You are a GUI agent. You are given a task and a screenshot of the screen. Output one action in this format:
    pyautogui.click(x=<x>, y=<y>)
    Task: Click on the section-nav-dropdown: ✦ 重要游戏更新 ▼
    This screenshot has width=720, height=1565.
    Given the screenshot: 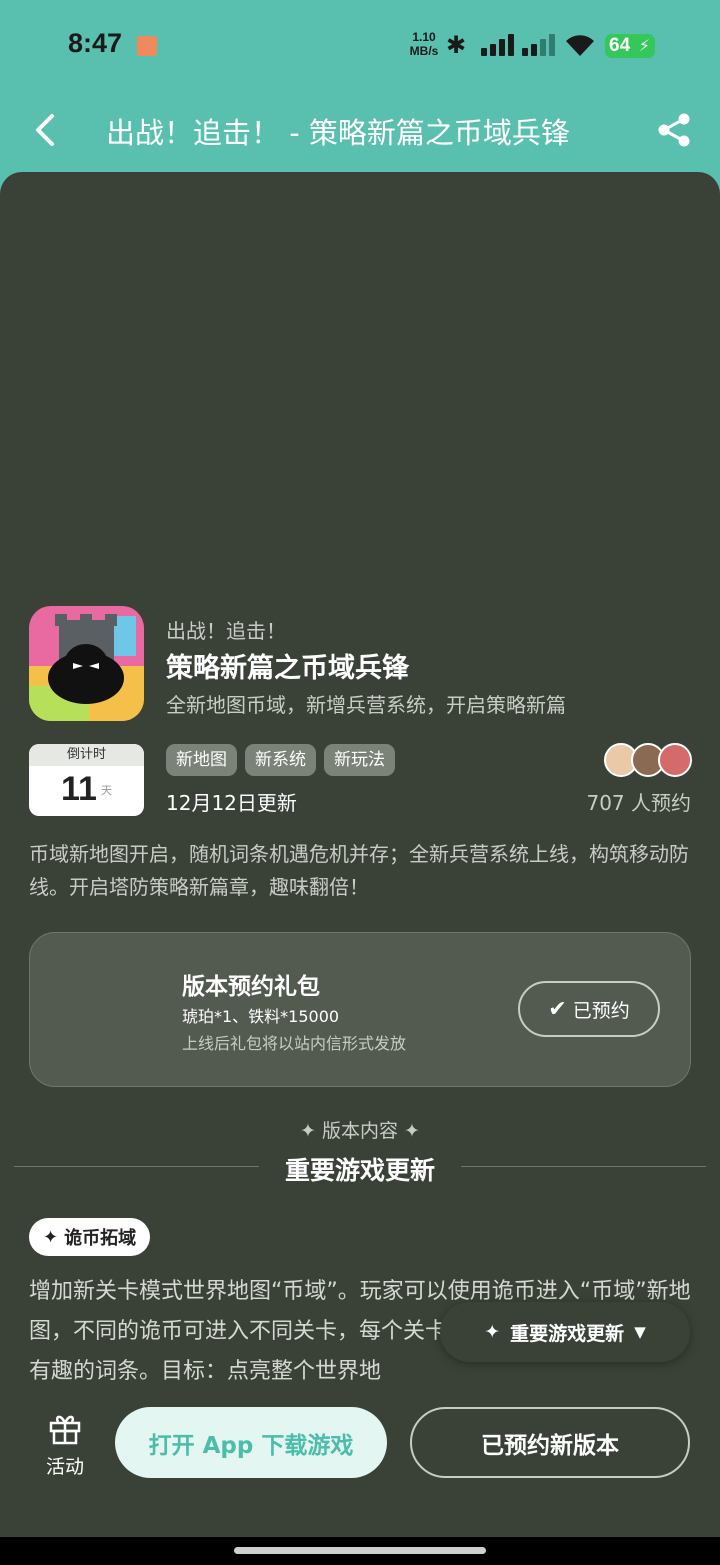 What is the action you would take?
    pyautogui.click(x=565, y=1332)
    